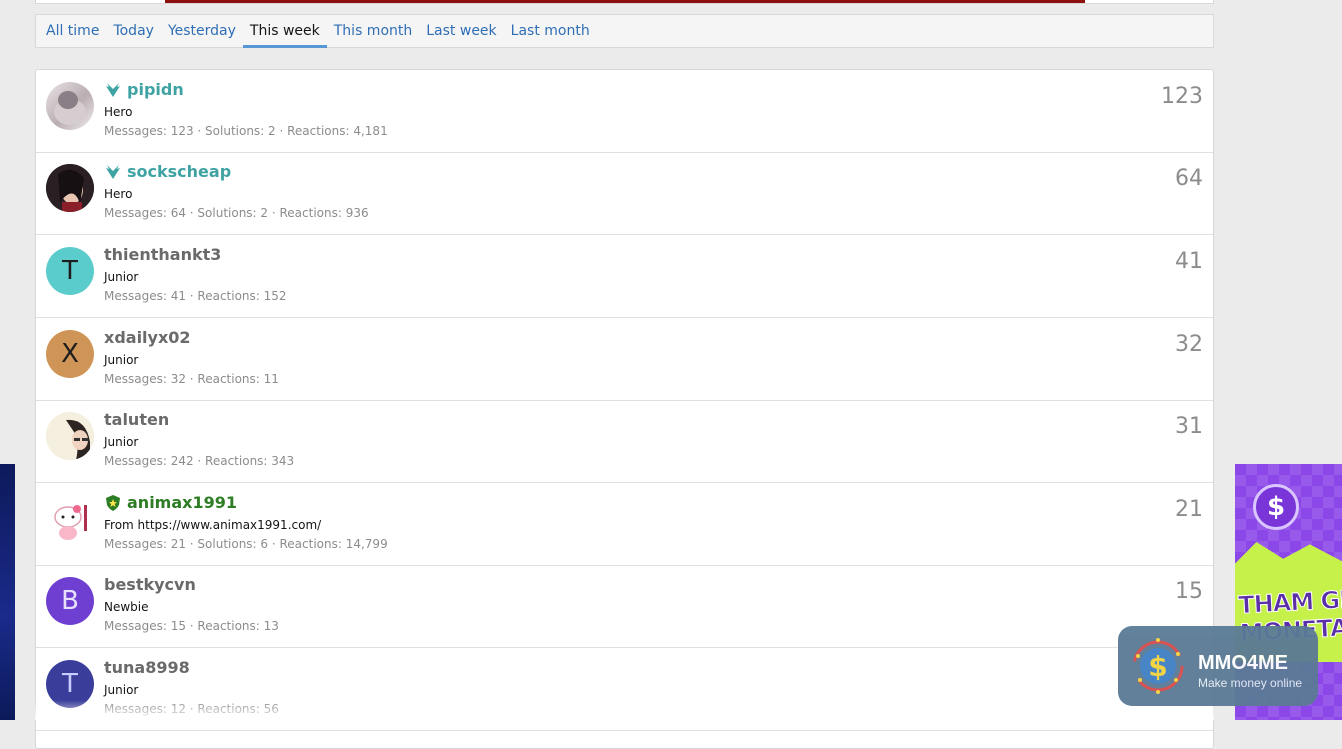 This screenshot has height=749, width=1342. Describe the element at coordinates (550, 31) in the screenshot. I see `tab-last-month: Last month` at that location.